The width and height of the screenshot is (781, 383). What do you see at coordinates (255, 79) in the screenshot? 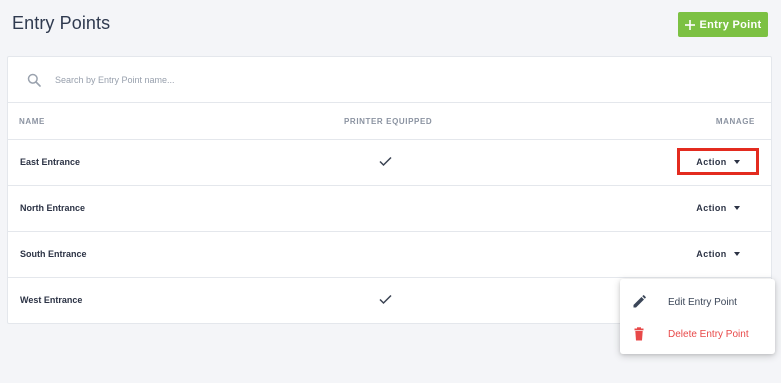
I see `search-input` at bounding box center [255, 79].